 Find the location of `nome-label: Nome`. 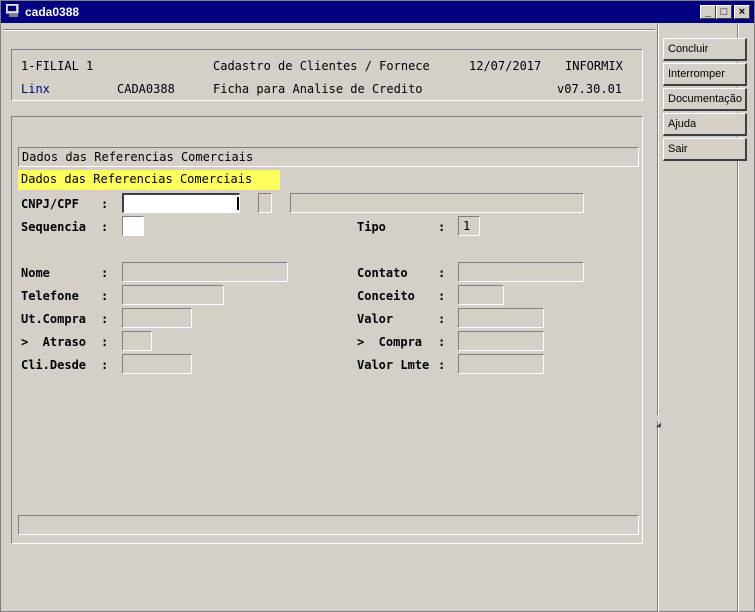

nome-label: Nome is located at coordinates (35, 273).